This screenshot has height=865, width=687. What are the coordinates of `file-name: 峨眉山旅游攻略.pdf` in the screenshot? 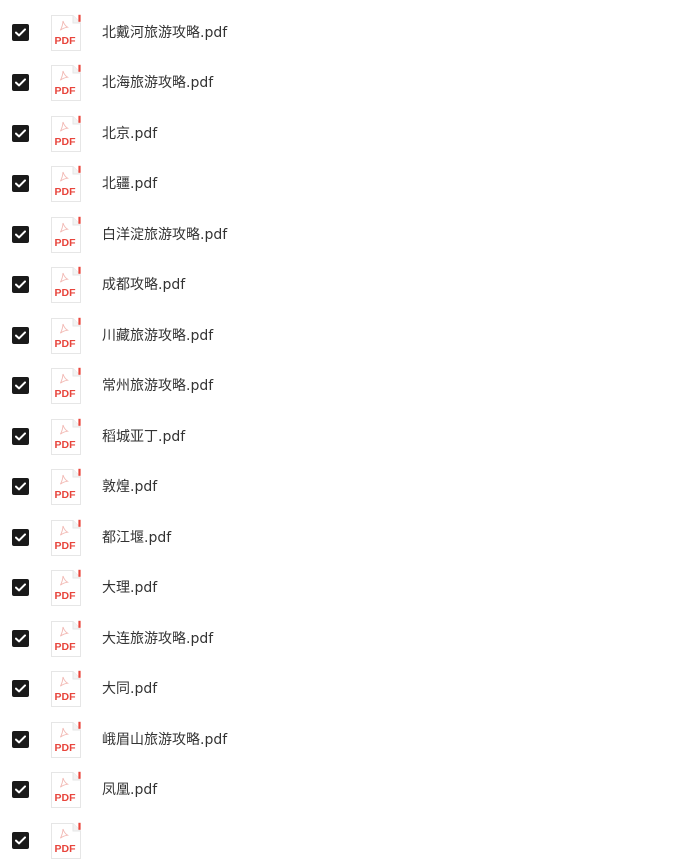 It's located at (164, 740).